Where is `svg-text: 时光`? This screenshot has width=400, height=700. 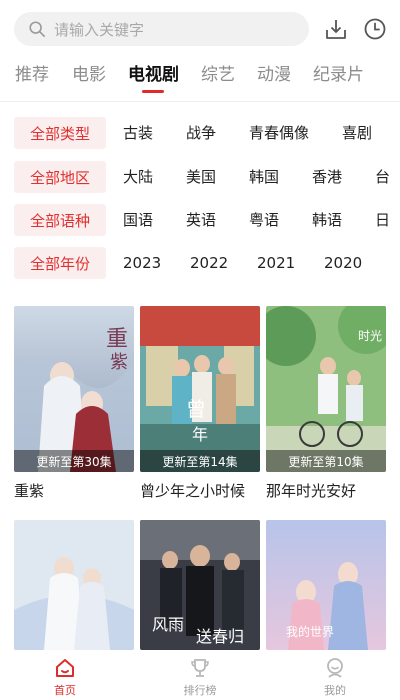
svg-text: 时光 is located at coordinates (370, 336).